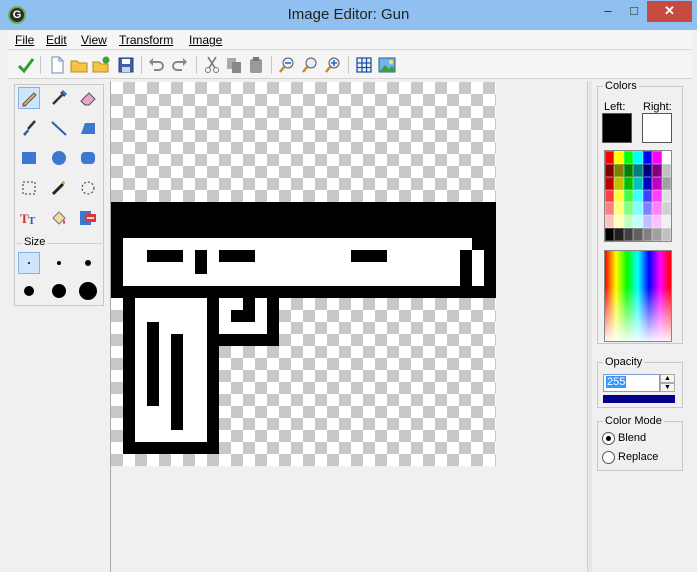 The image size is (697, 572). Describe the element at coordinates (589, 326) in the screenshot. I see `panel-splitter` at that location.